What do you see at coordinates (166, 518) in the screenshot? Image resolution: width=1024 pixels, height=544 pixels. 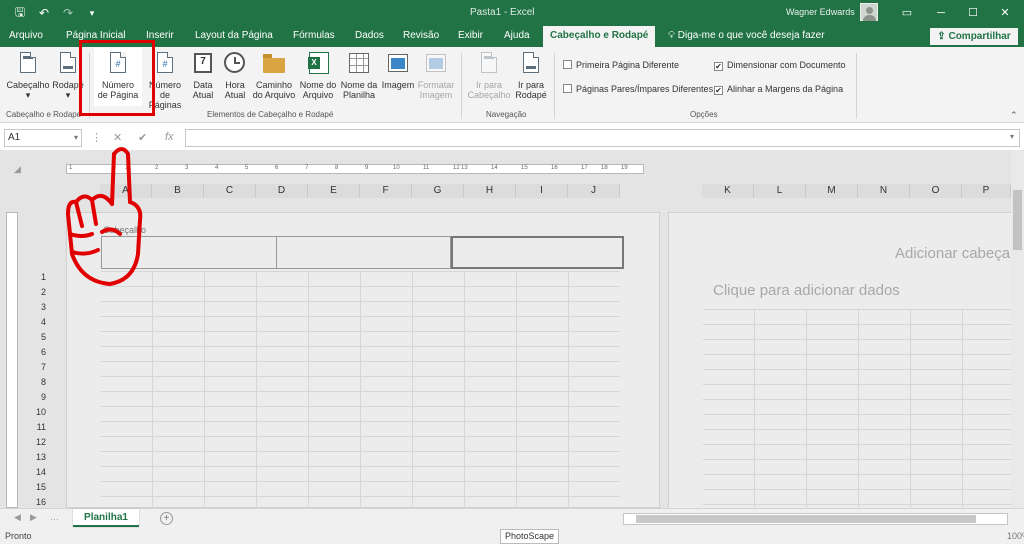 I see `add-sheet-icon: +` at bounding box center [166, 518].